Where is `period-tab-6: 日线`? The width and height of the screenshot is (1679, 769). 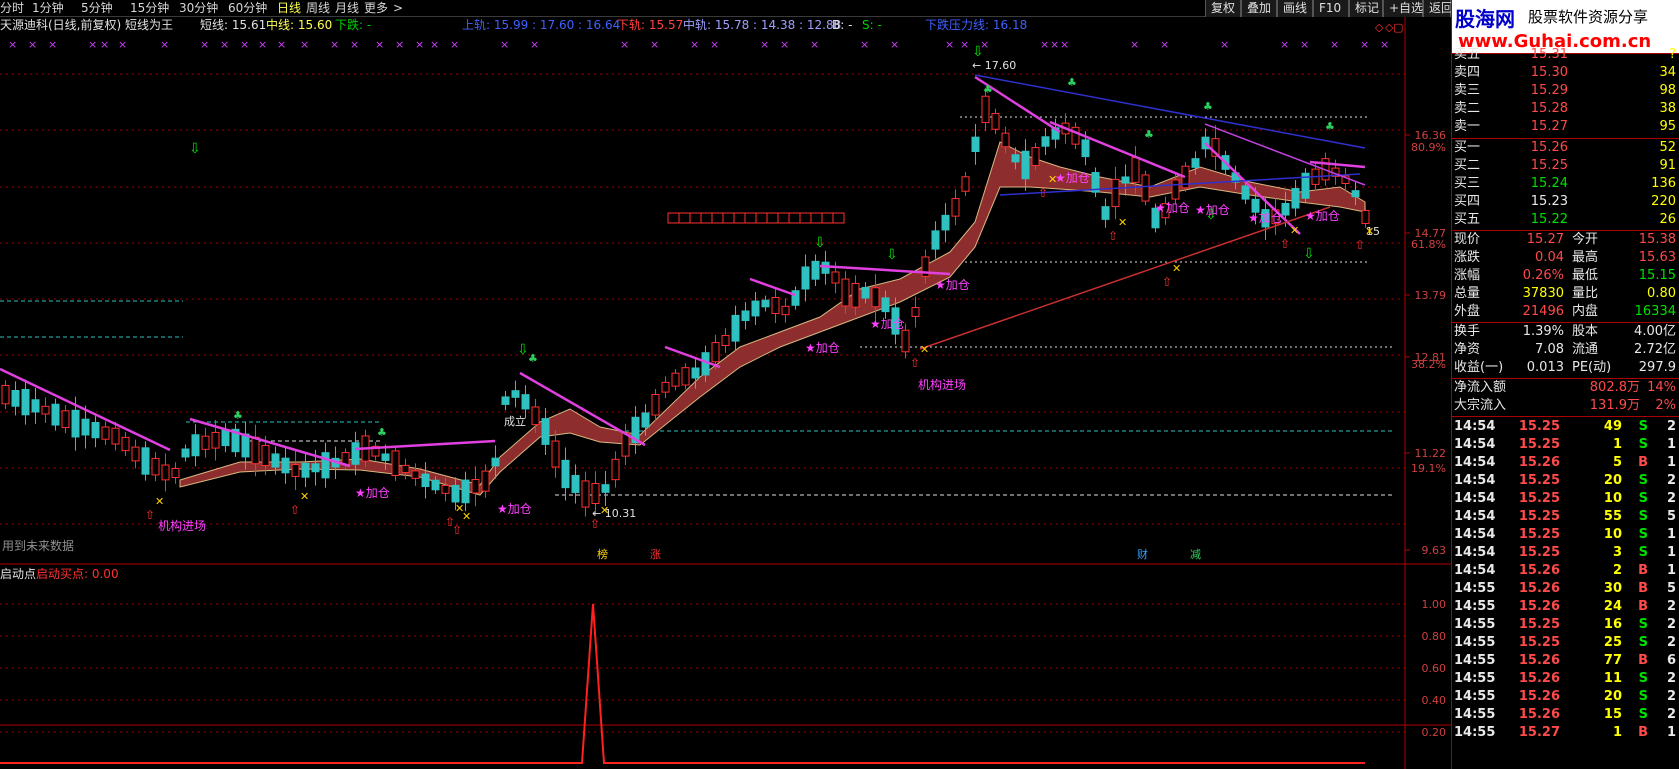
period-tab-6: 日线 is located at coordinates (289, 8).